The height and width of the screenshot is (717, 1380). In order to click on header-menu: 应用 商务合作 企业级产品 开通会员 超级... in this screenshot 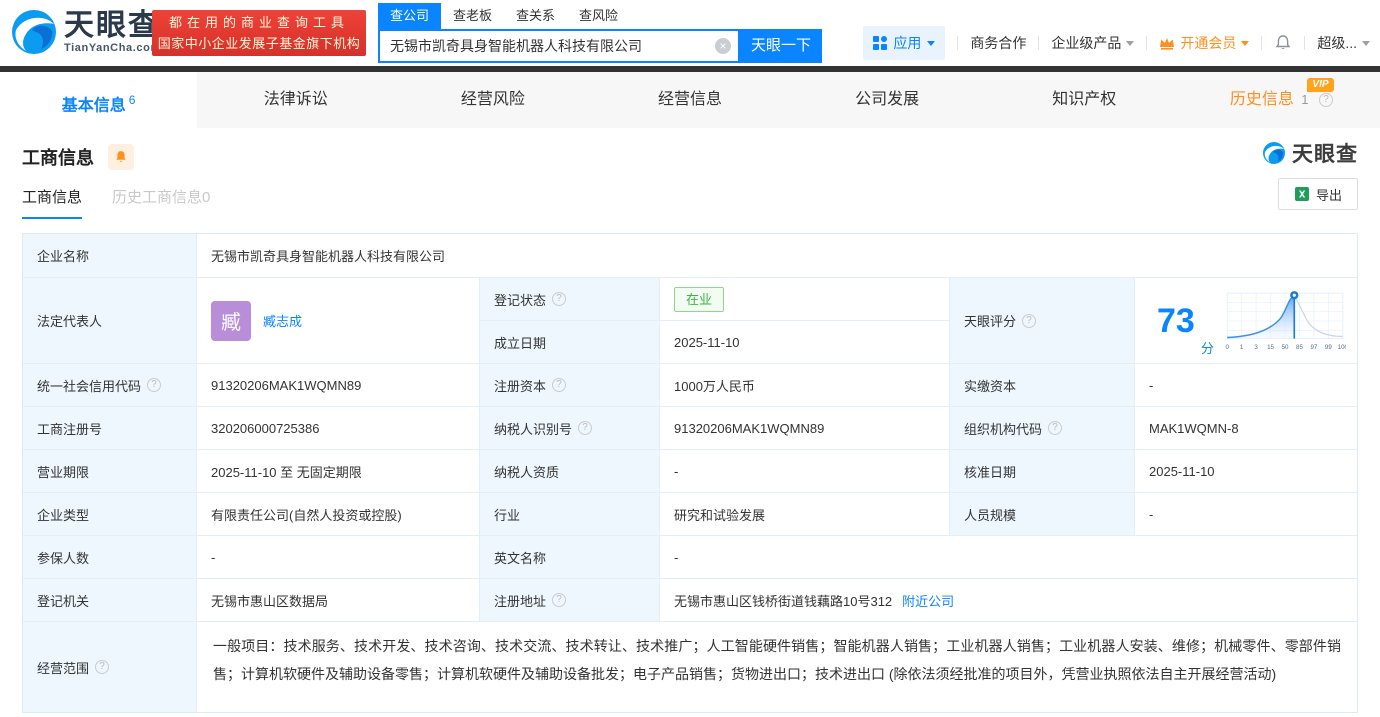, I will do `click(1116, 43)`.